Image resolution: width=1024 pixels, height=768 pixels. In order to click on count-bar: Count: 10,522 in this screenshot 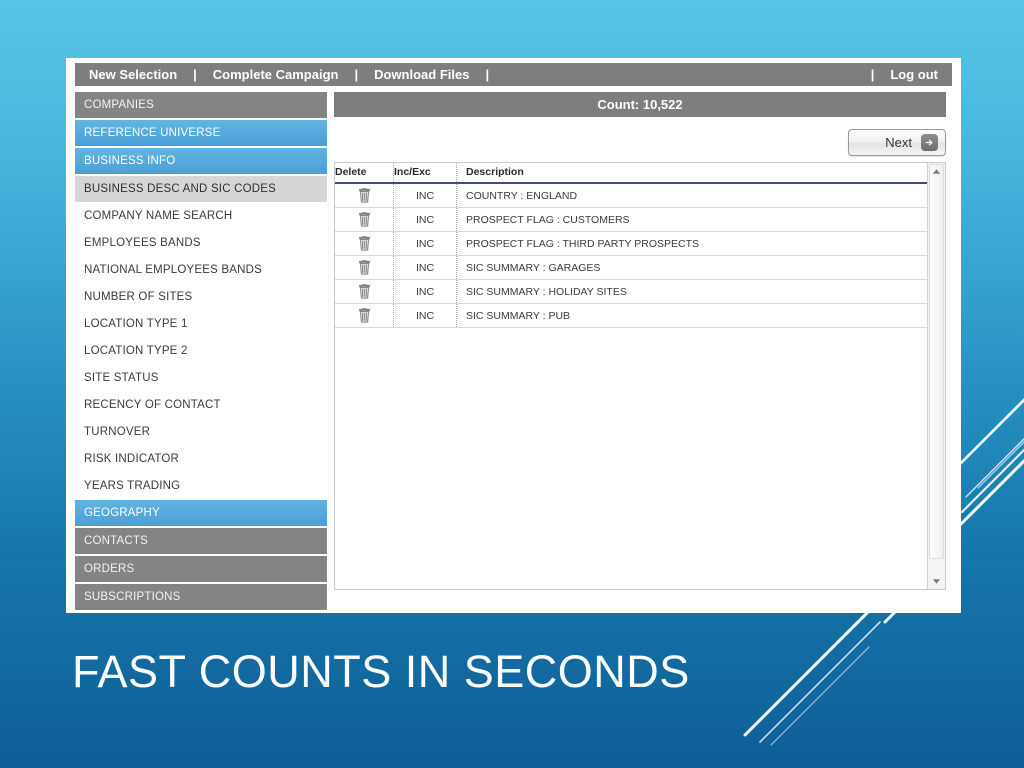, I will do `click(640, 104)`.